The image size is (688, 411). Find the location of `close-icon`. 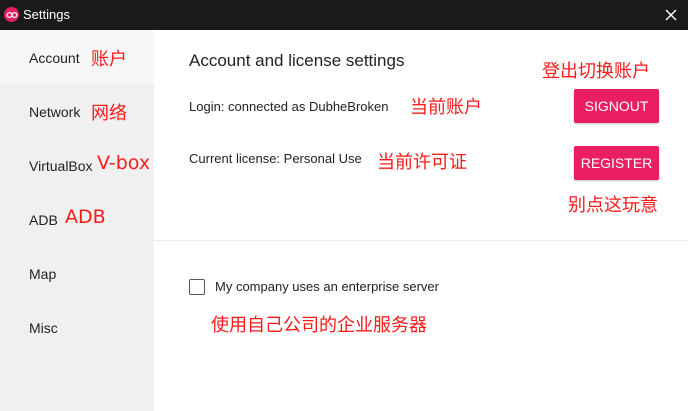

close-icon is located at coordinates (671, 15).